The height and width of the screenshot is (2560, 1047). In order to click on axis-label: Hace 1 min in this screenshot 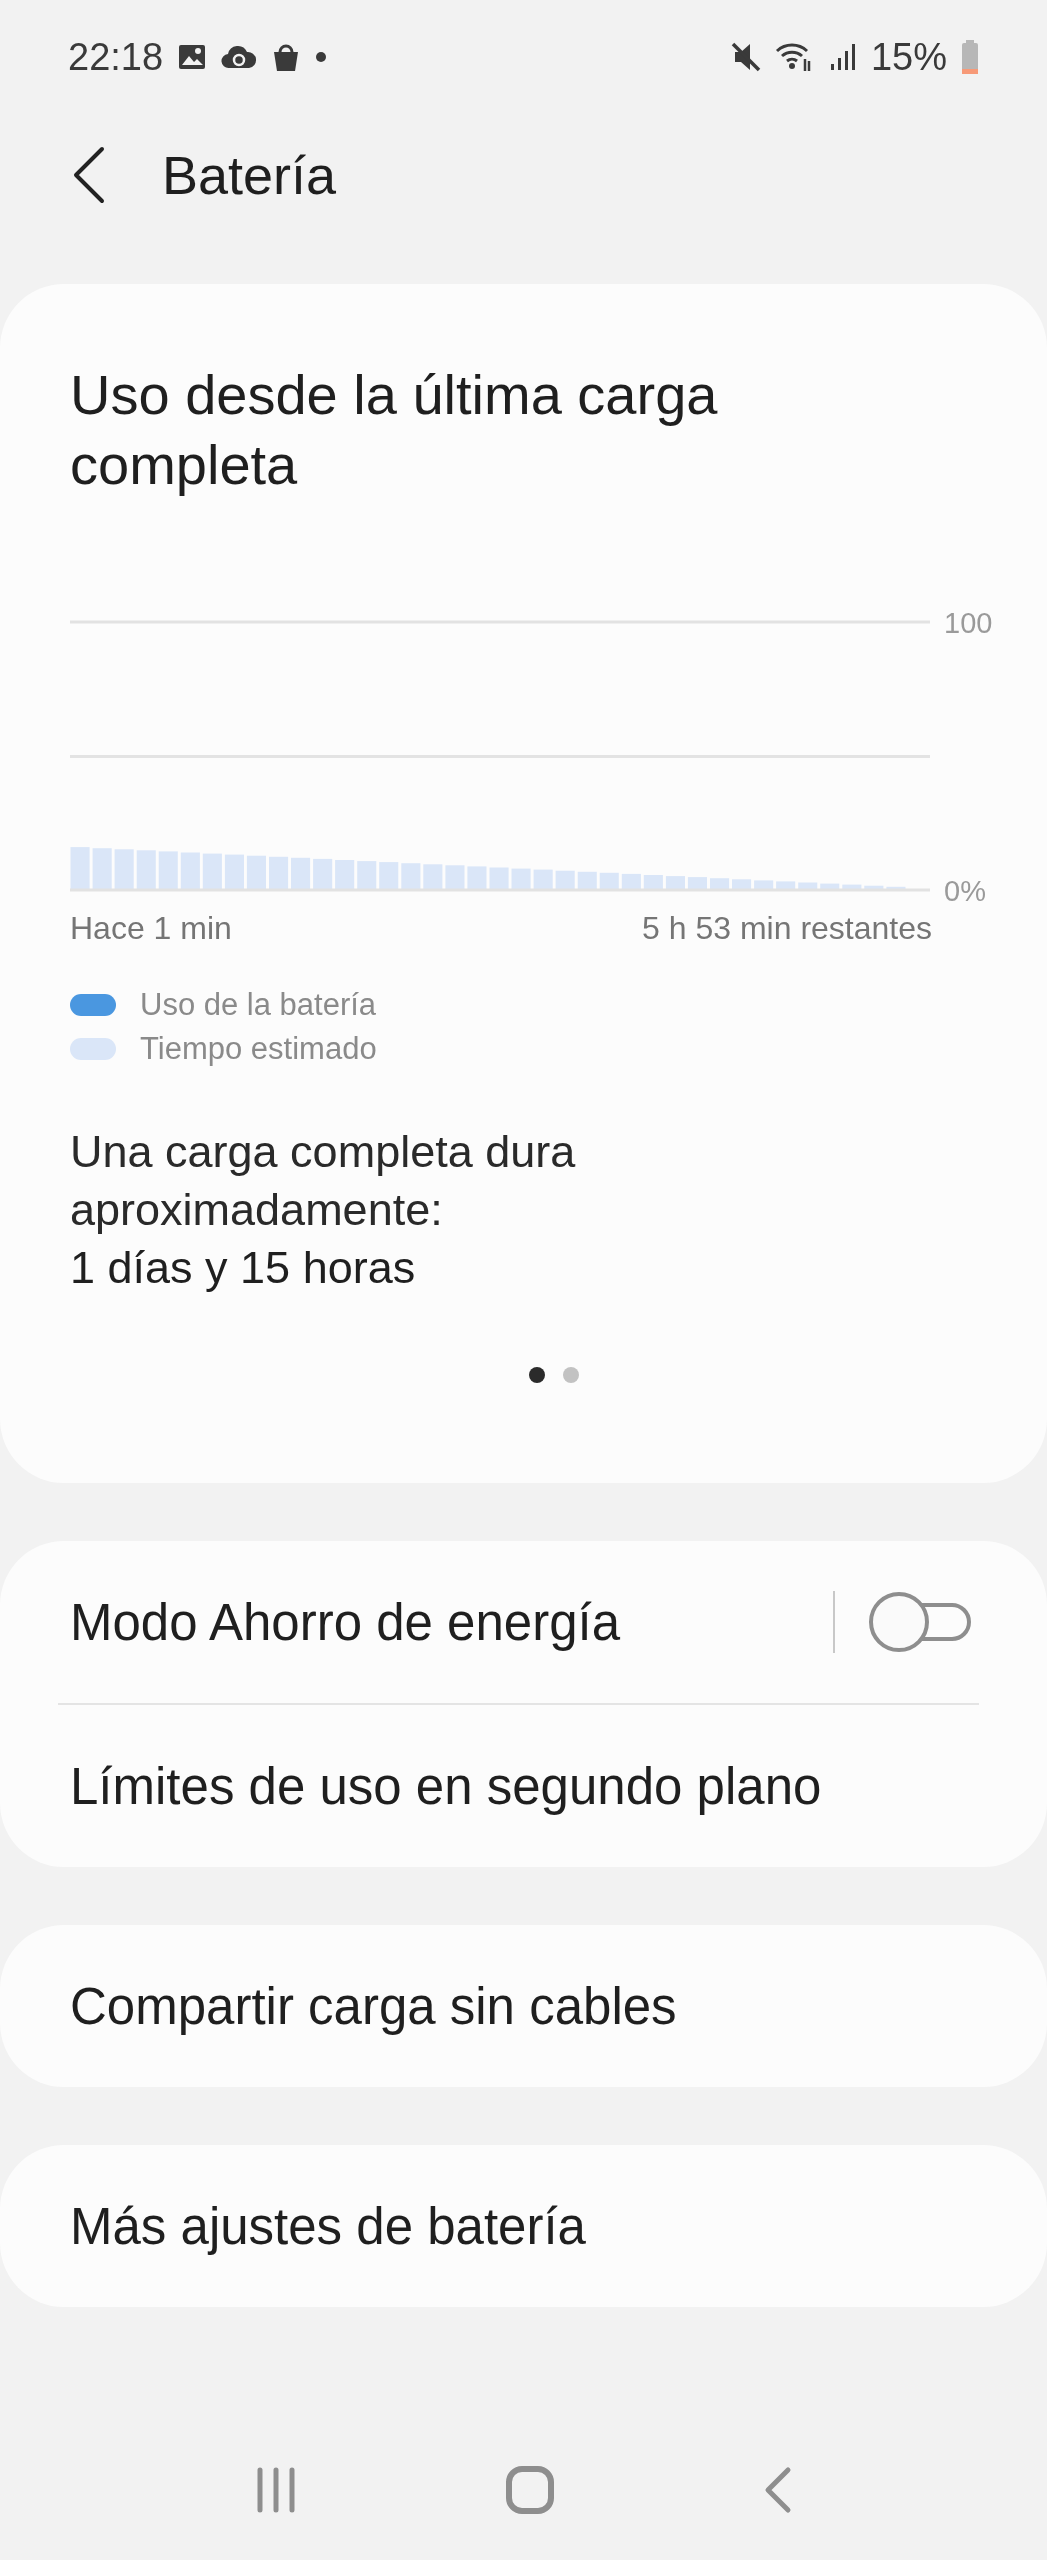, I will do `click(151, 928)`.